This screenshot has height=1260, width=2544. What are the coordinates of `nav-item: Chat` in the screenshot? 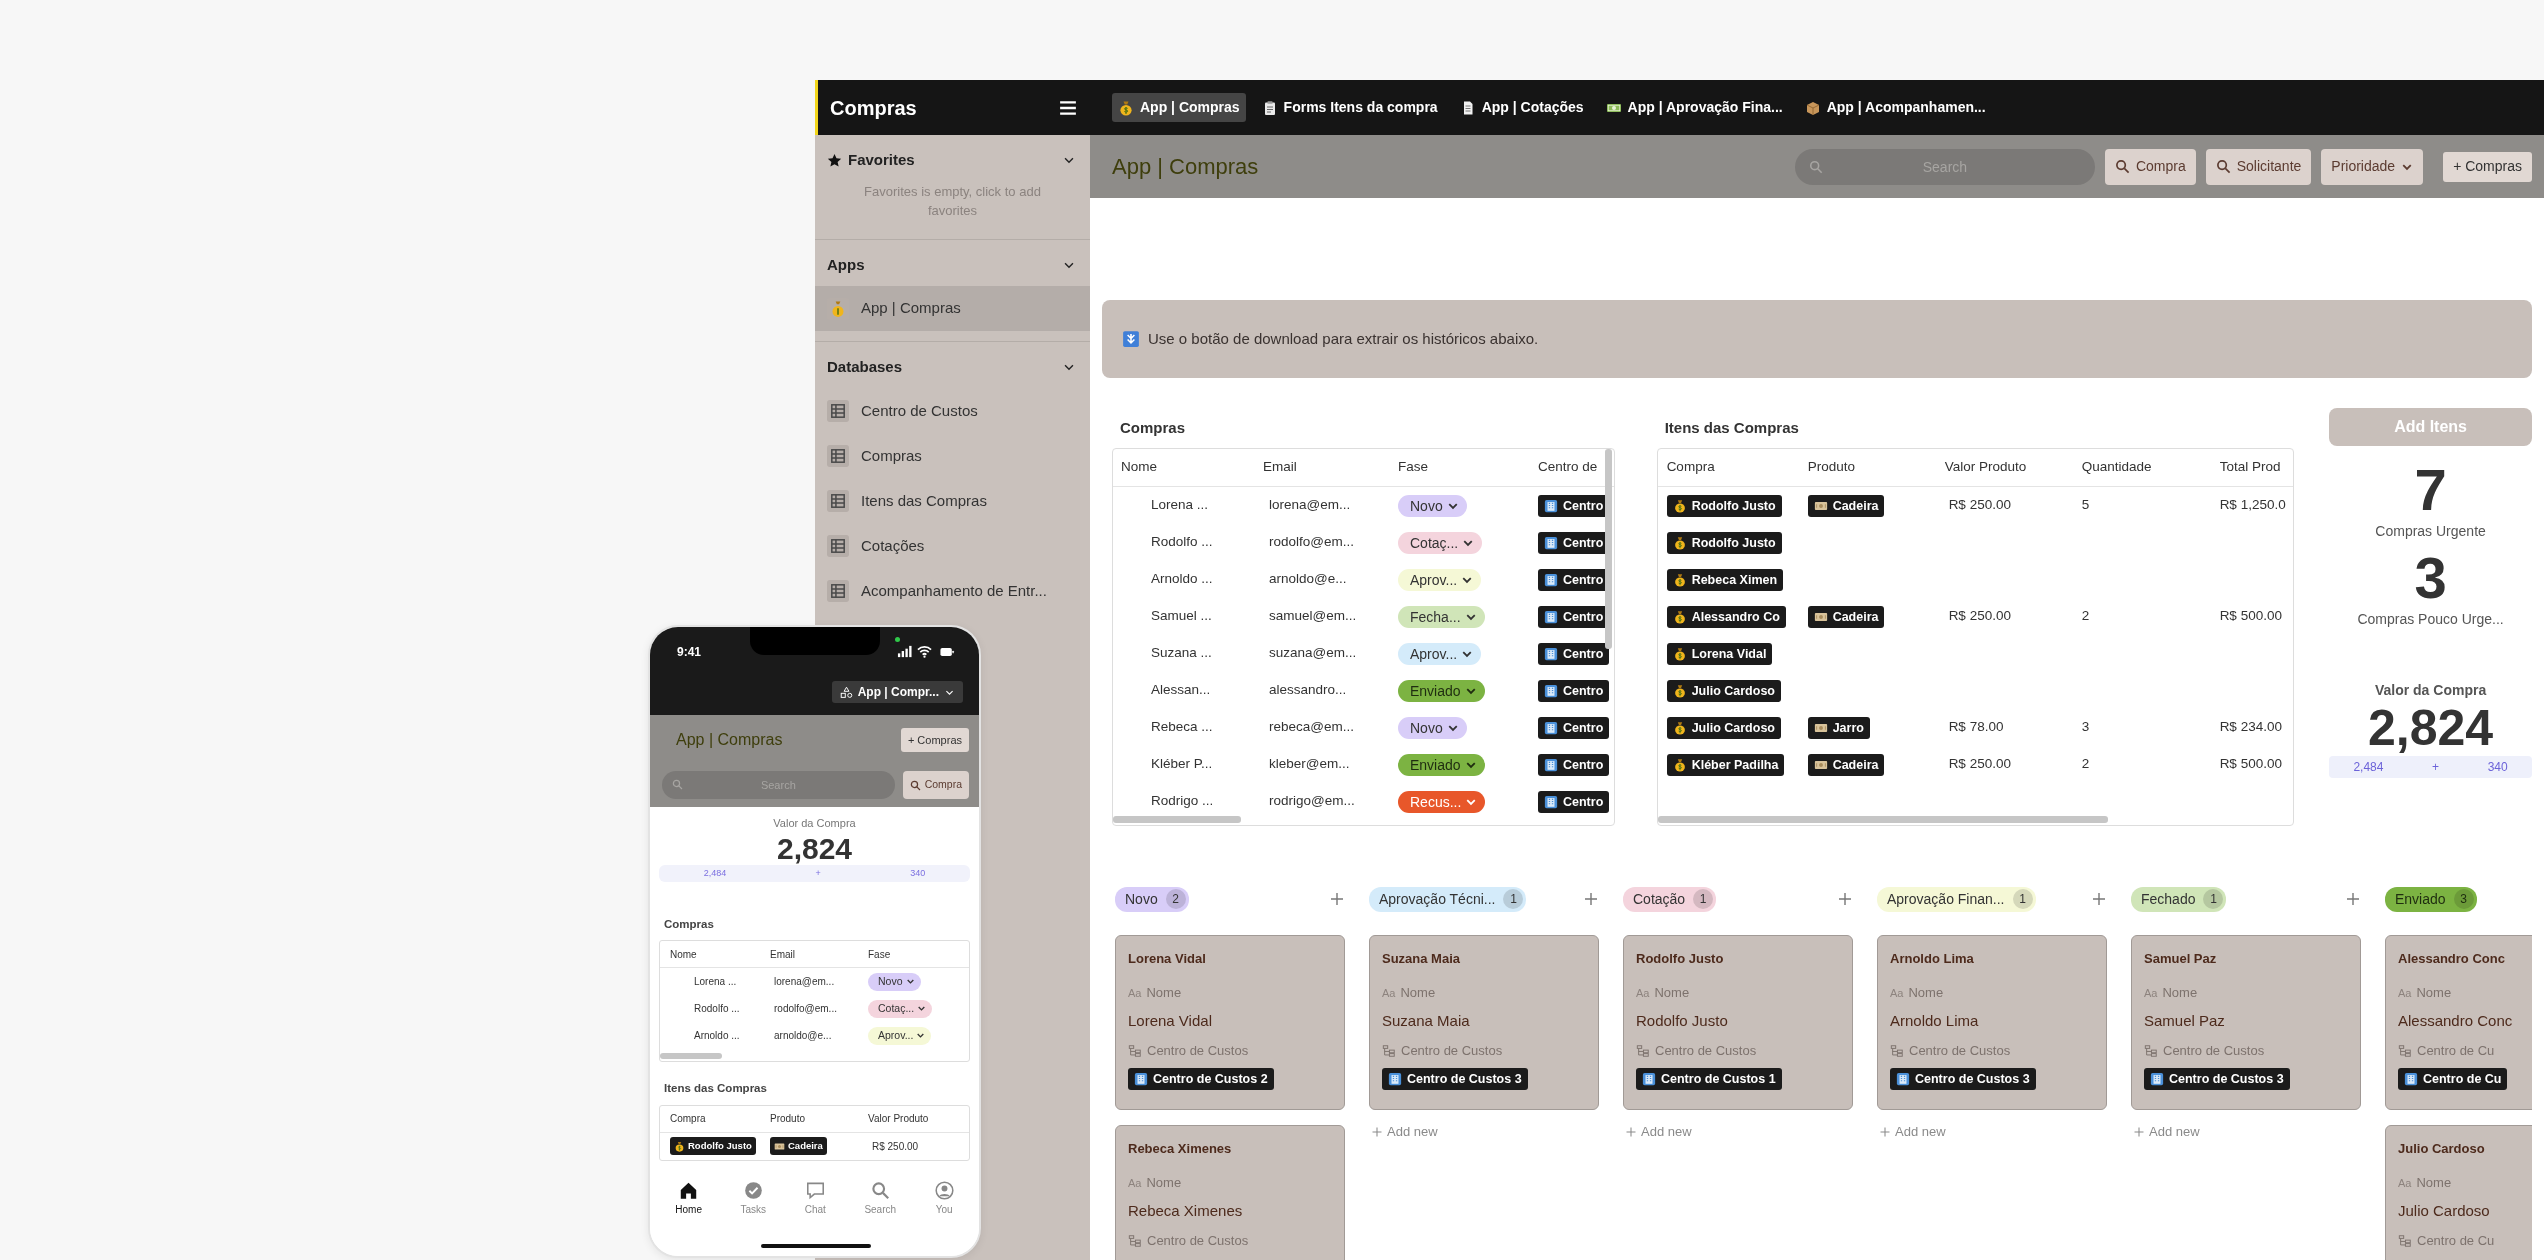 It's located at (815, 1201).